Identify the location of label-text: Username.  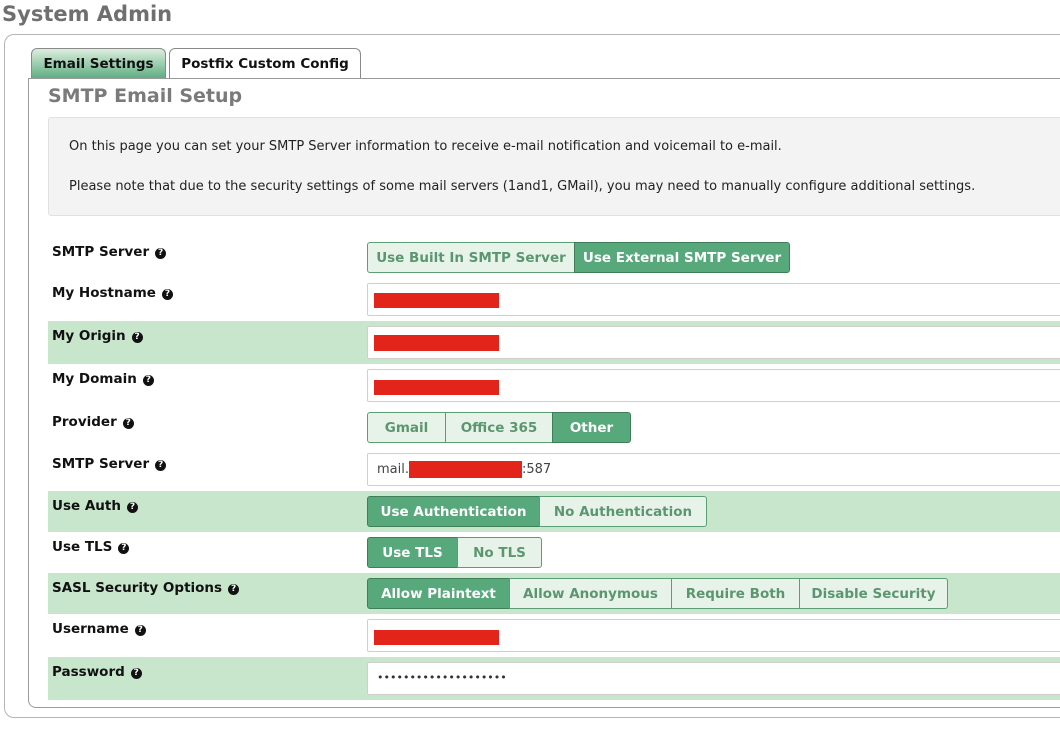
(90, 629).